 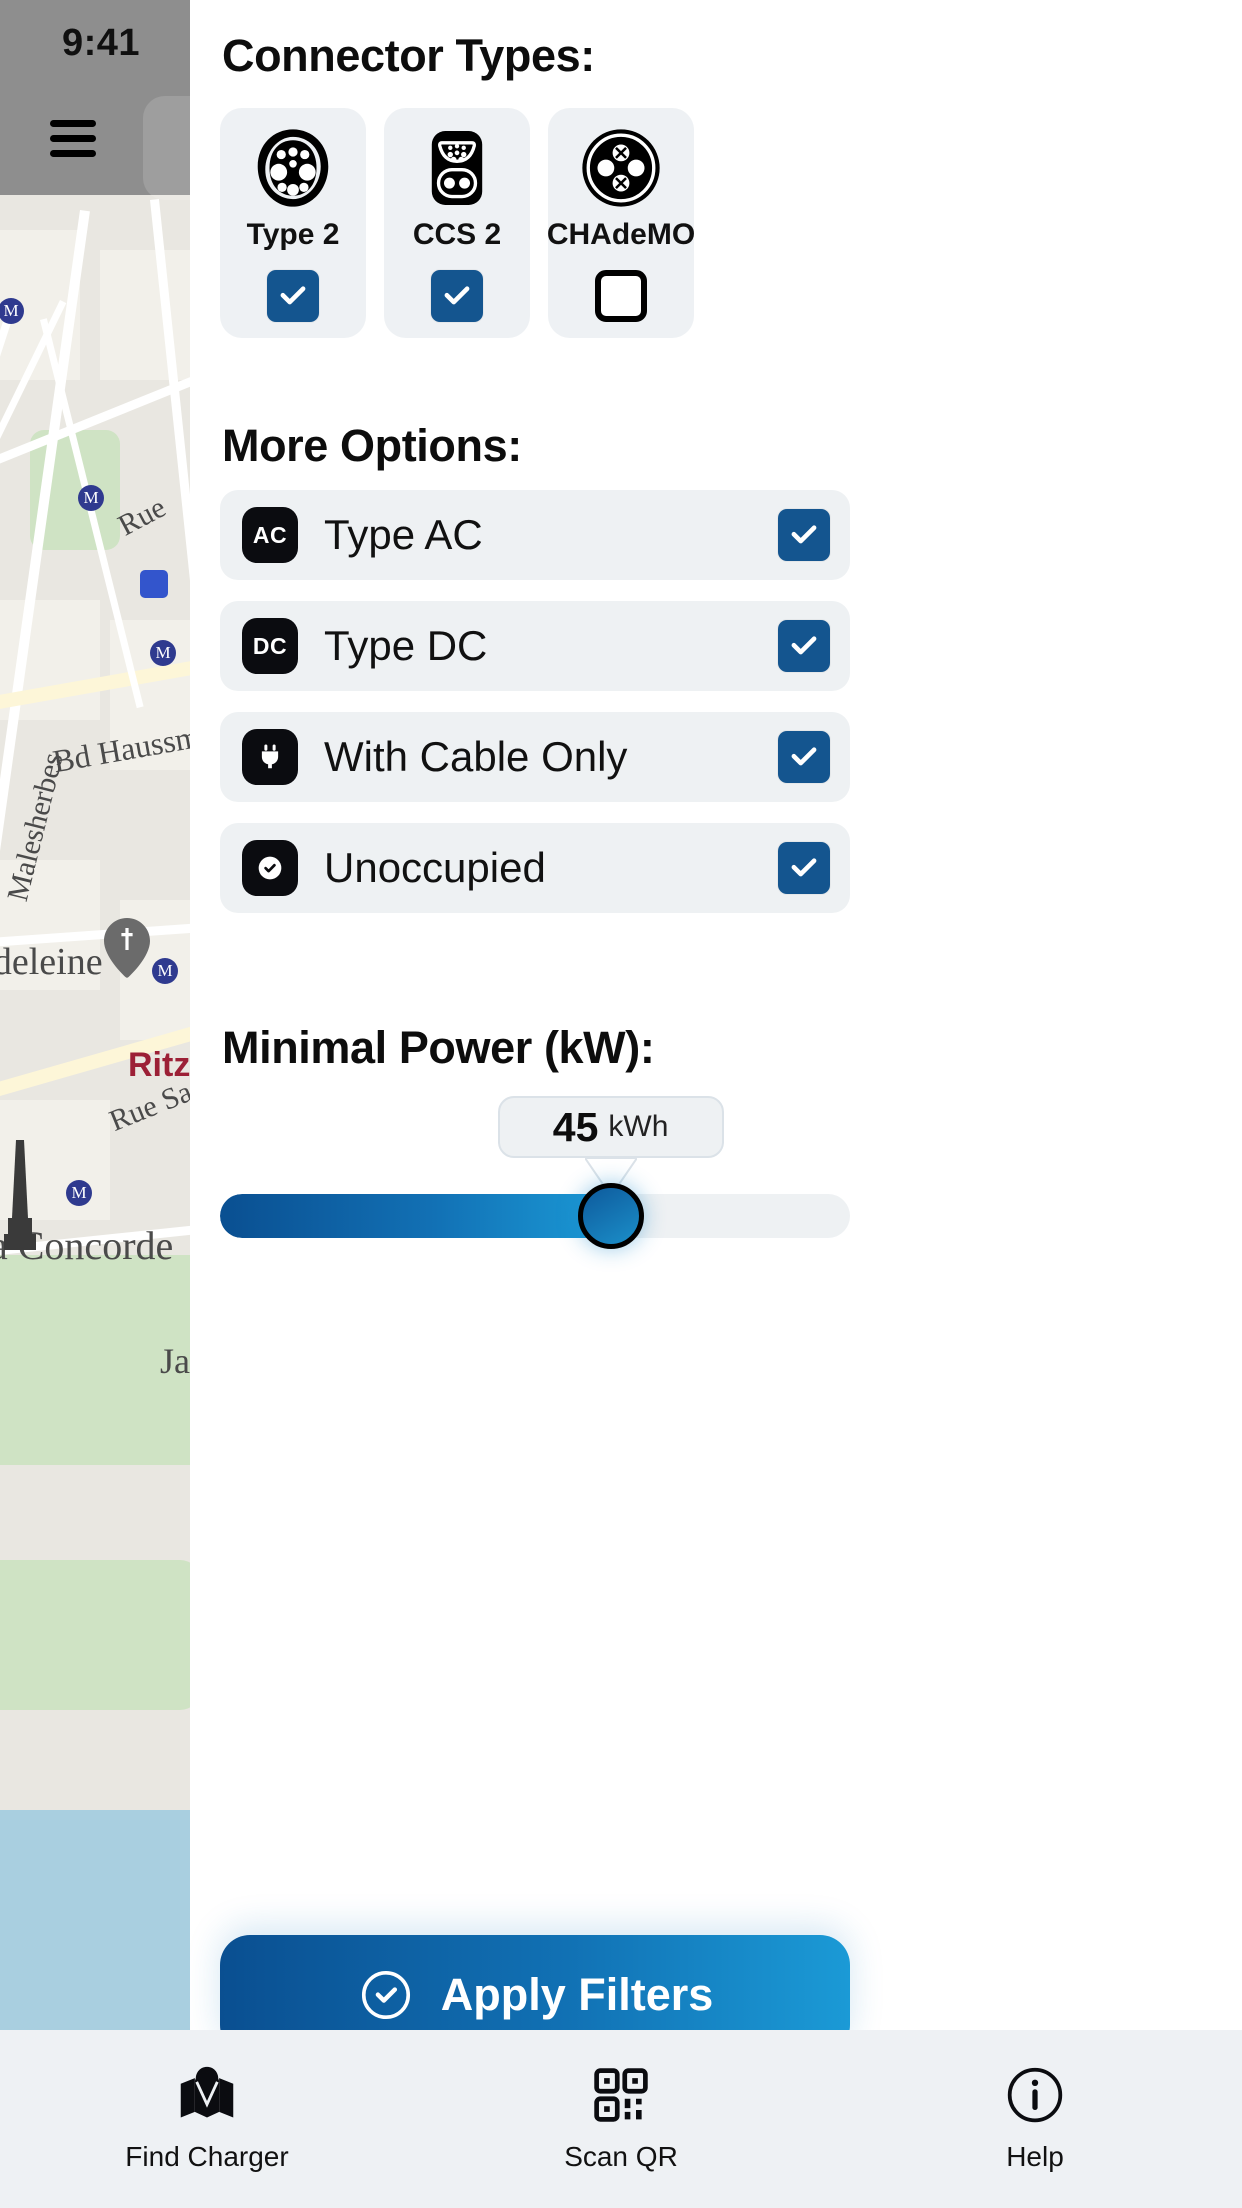 What do you see at coordinates (535, 646) in the screenshot?
I see `option-row-type-dc: DC Type DC` at bounding box center [535, 646].